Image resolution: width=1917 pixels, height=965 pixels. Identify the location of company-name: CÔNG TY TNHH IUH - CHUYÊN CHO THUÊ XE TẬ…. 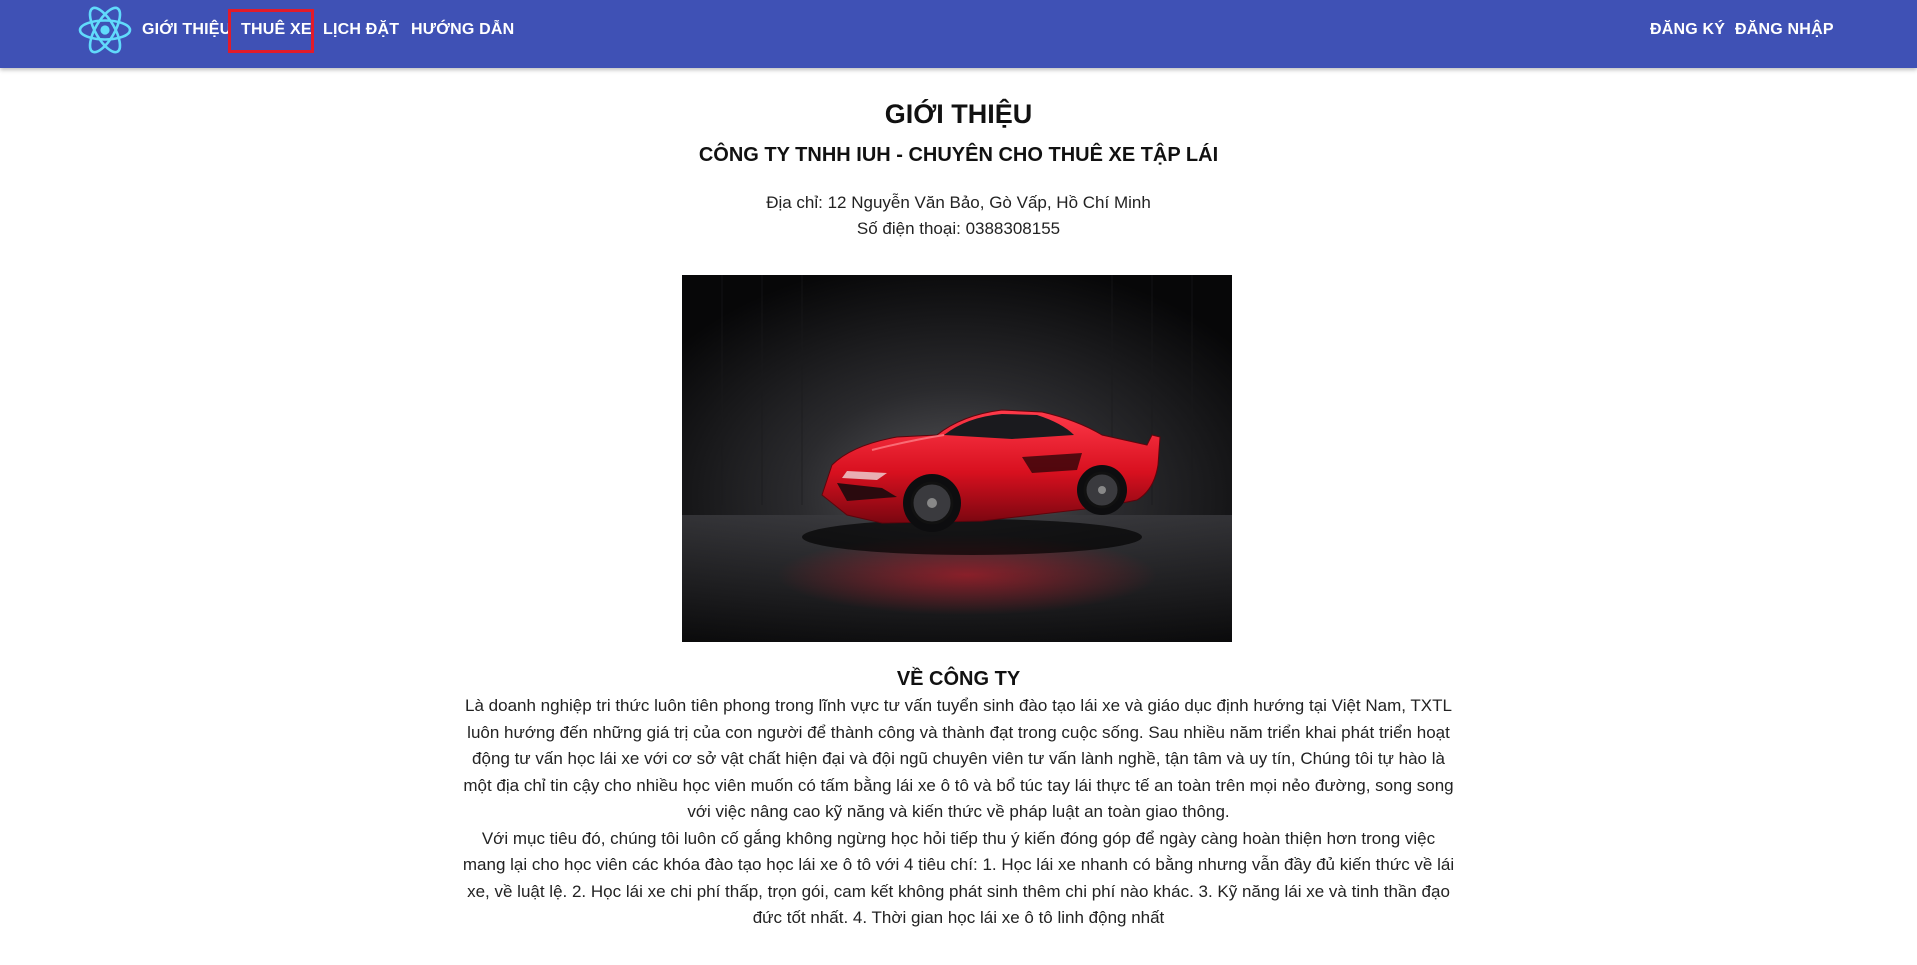
(958, 155).